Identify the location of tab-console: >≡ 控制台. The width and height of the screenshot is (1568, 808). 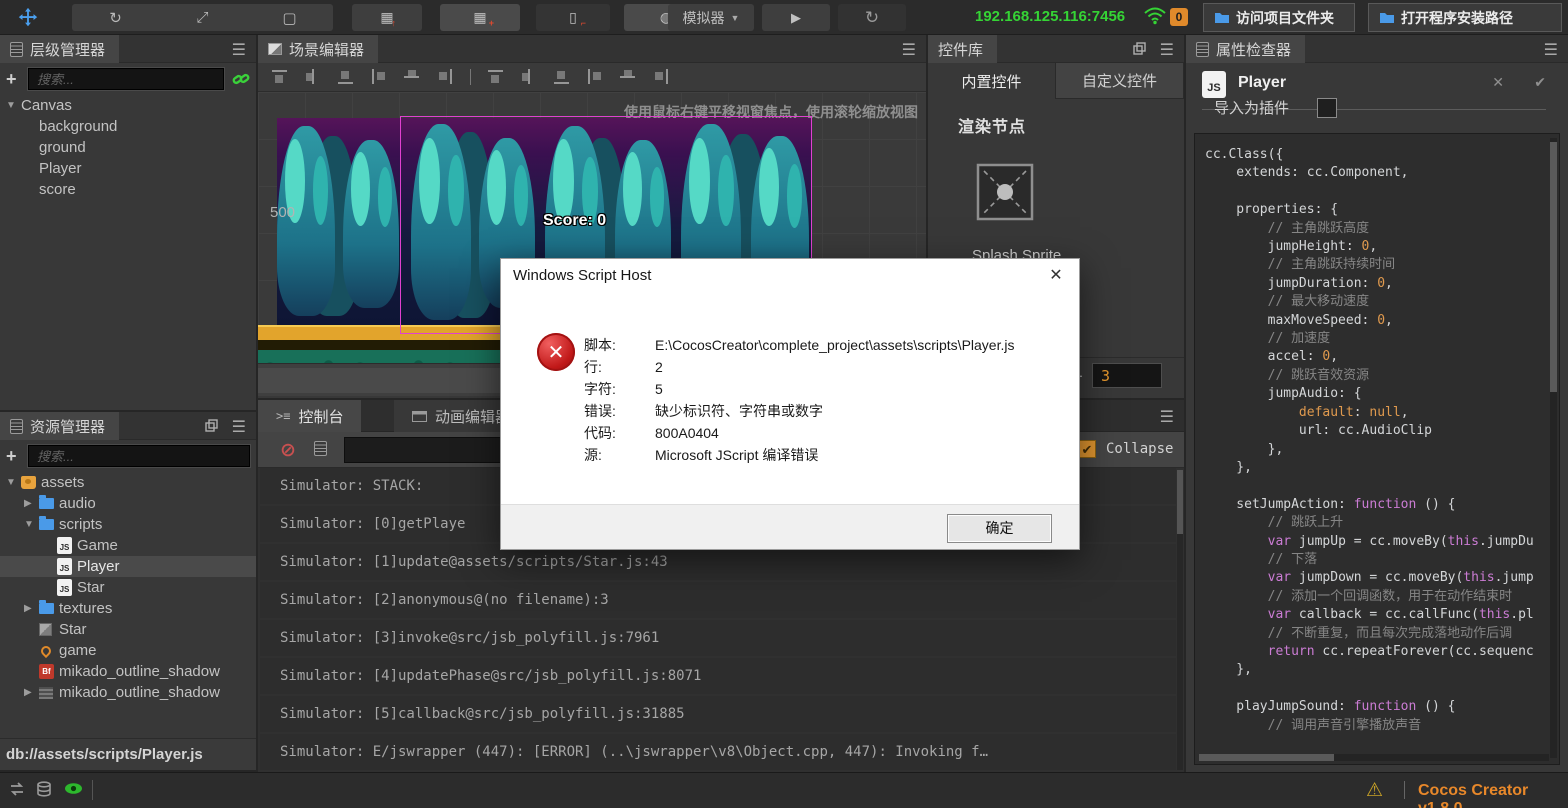
(310, 416).